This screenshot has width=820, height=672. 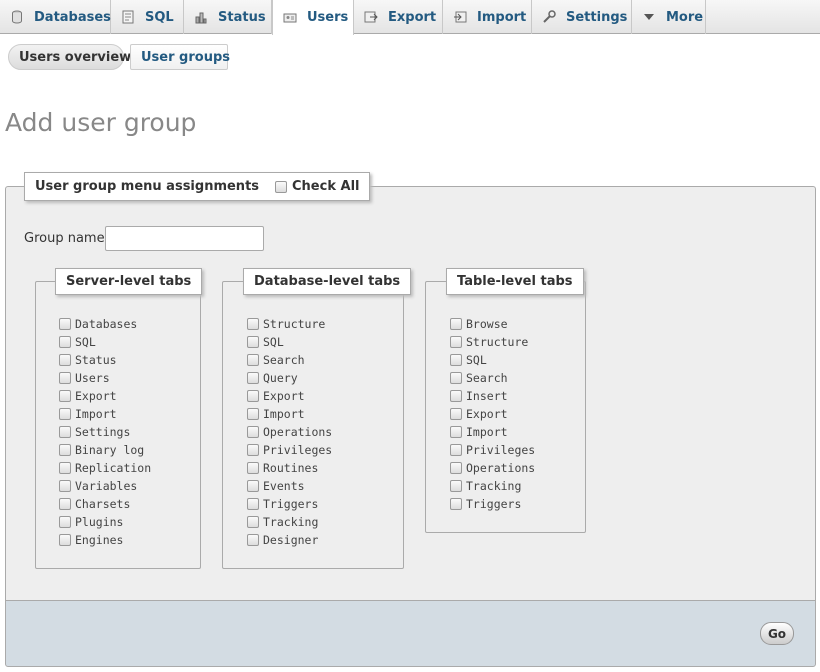 What do you see at coordinates (289, 432) in the screenshot?
I see `database-tab-option: Operations` at bounding box center [289, 432].